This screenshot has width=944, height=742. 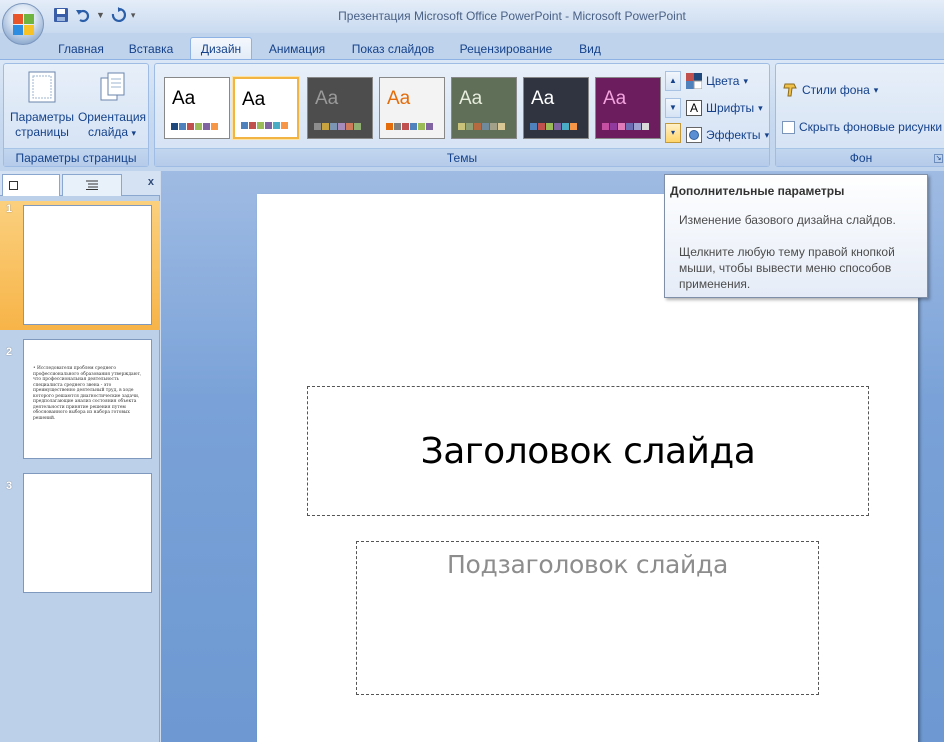 What do you see at coordinates (790, 90) in the screenshot?
I see `background-styles-icon` at bounding box center [790, 90].